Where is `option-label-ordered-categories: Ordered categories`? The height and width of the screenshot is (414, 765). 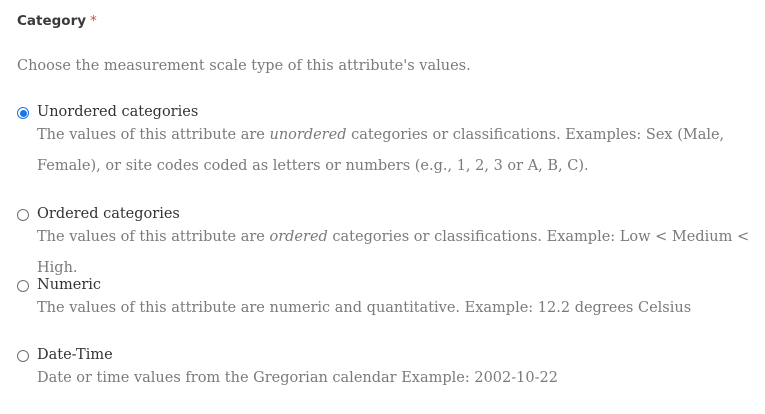 option-label-ordered-categories: Ordered categories is located at coordinates (108, 214).